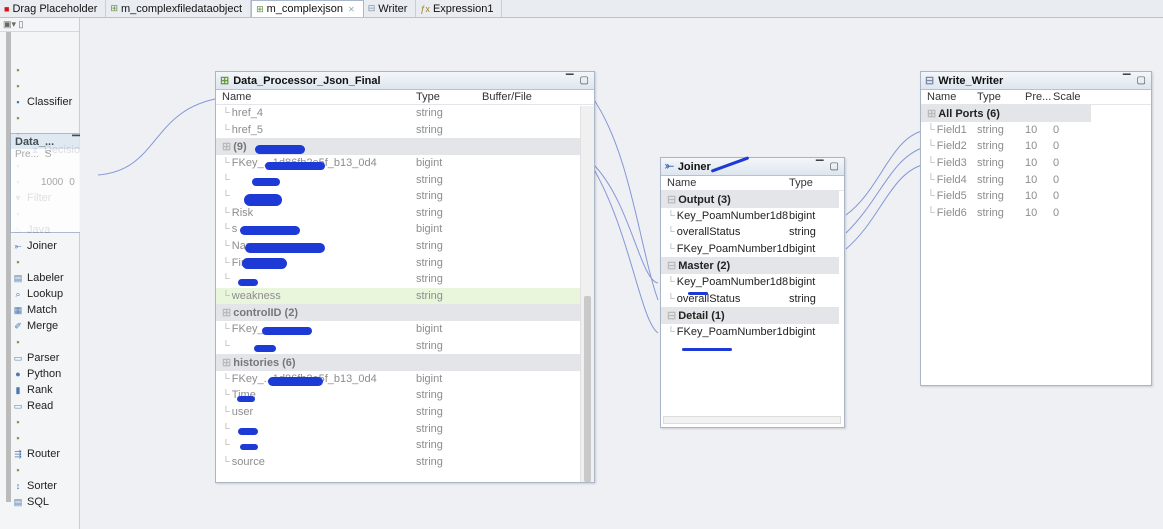 The height and width of the screenshot is (529, 1163). I want to click on field-row: └Timestring, so click(398, 395).